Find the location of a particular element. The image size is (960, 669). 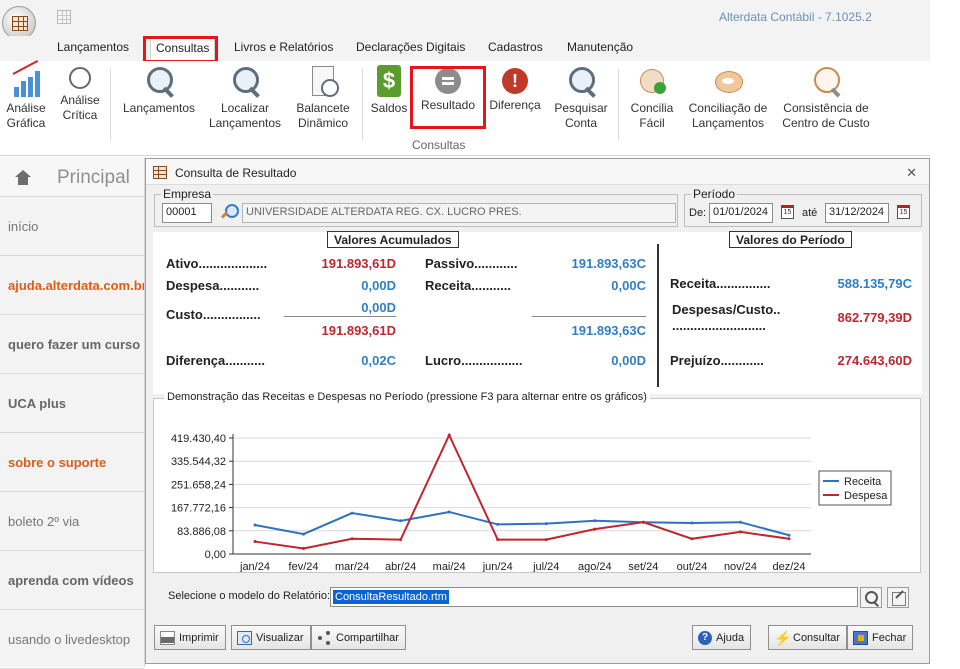

x-tick-label: fev/24 is located at coordinates (304, 566).